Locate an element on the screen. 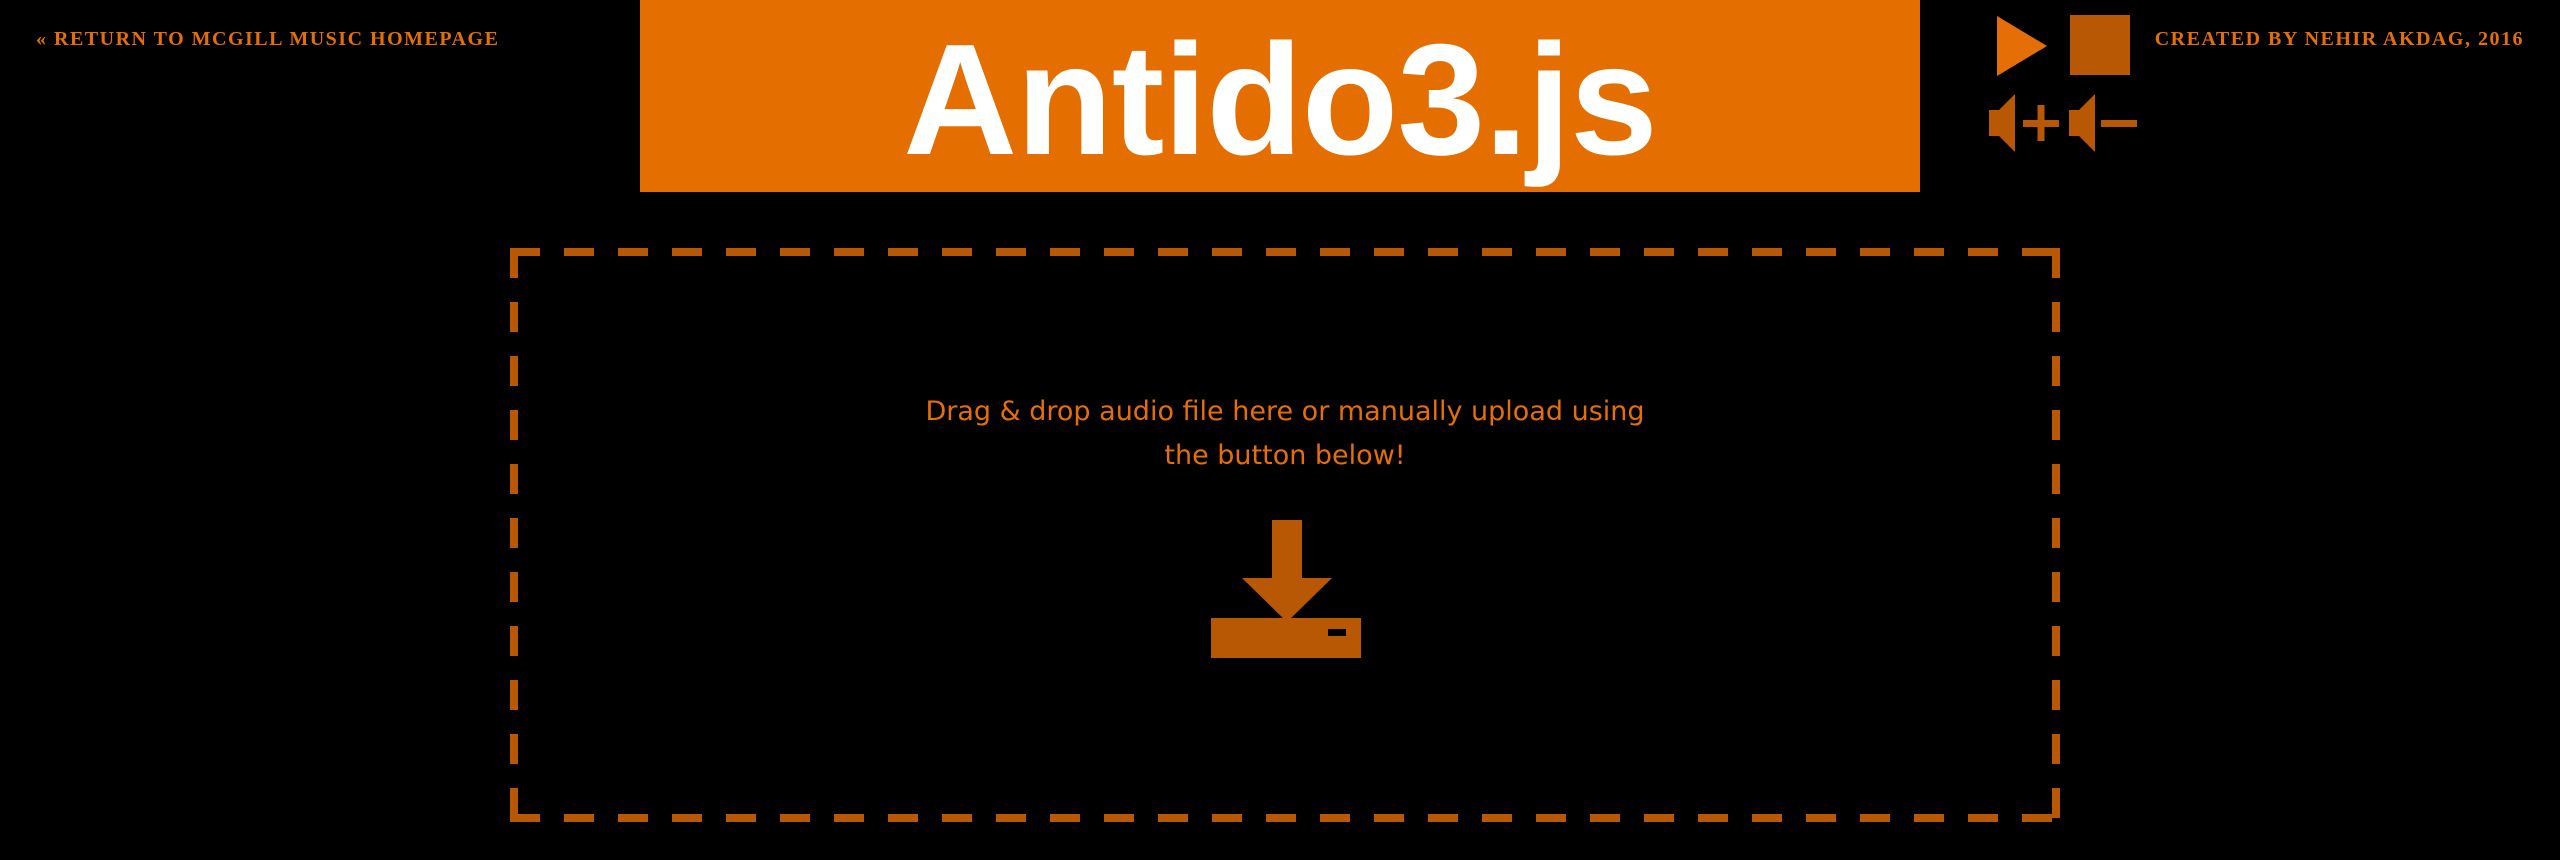  volume-down-button is located at coordinates (2103, 123).